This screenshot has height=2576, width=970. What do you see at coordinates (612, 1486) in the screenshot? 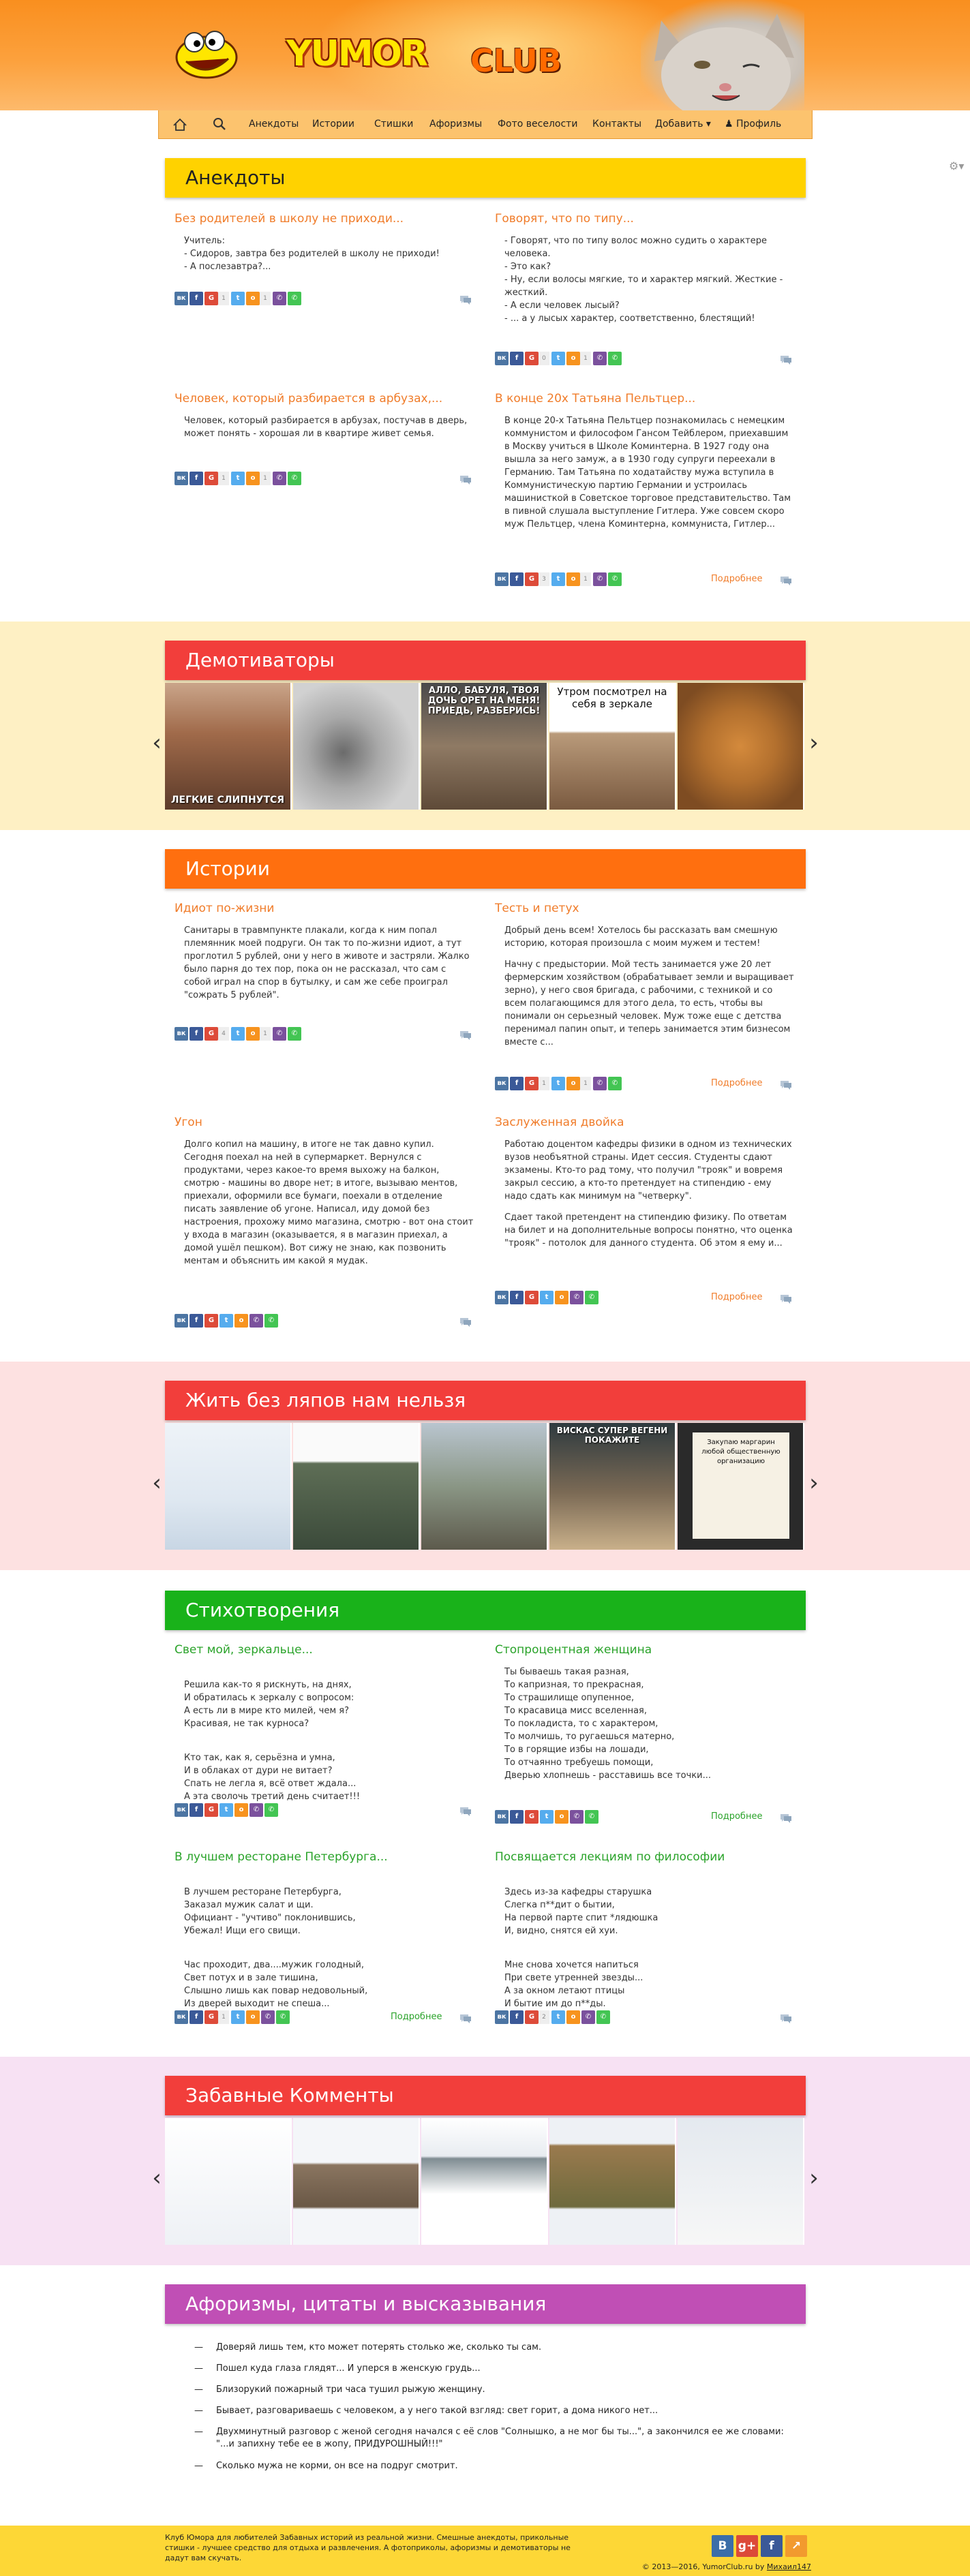
I see `gallery-image: ВИСКАС СУПЕР ВЕГЕНИ ПОКАЖИТЕ` at bounding box center [612, 1486].